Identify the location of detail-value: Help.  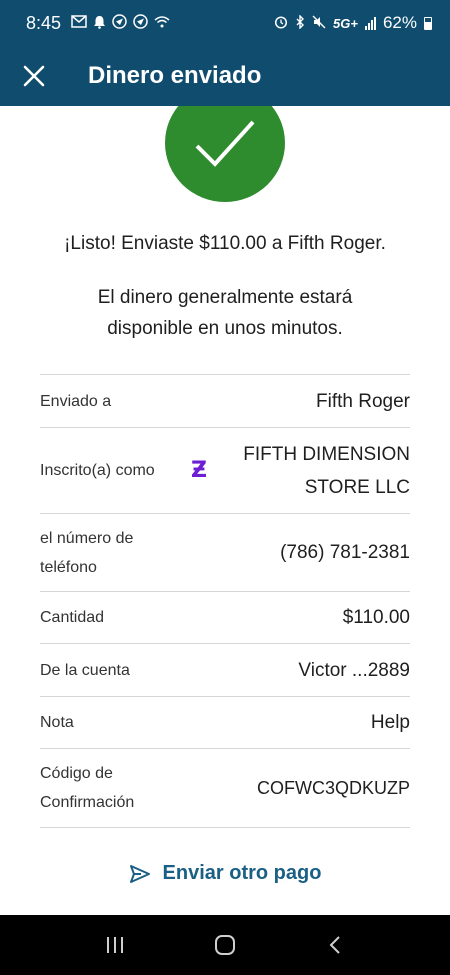
(390, 722).